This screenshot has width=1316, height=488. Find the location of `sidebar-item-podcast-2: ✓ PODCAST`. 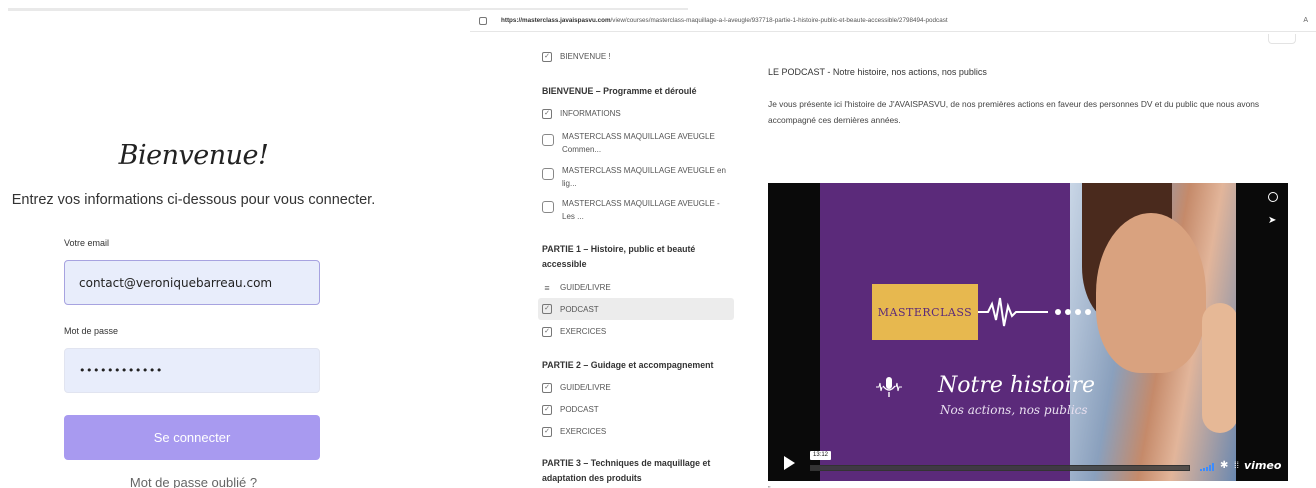

sidebar-item-podcast-2: ✓ PODCAST is located at coordinates (637, 410).